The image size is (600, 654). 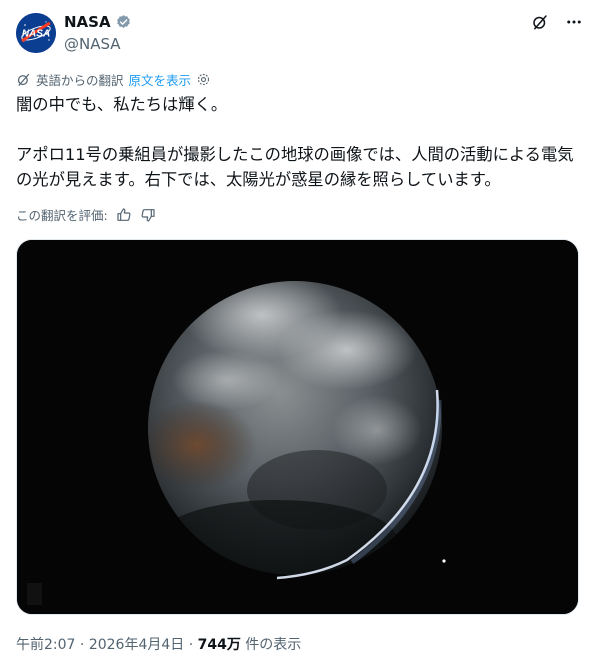 What do you see at coordinates (219, 645) in the screenshot?
I see `view-count: 744万` at bounding box center [219, 645].